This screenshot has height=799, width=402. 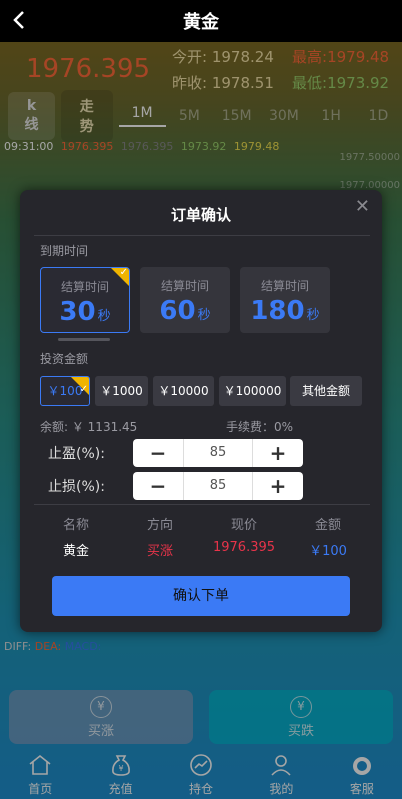 What do you see at coordinates (185, 300) in the screenshot?
I see `duration-option-60: 结算时间 60 秒` at bounding box center [185, 300].